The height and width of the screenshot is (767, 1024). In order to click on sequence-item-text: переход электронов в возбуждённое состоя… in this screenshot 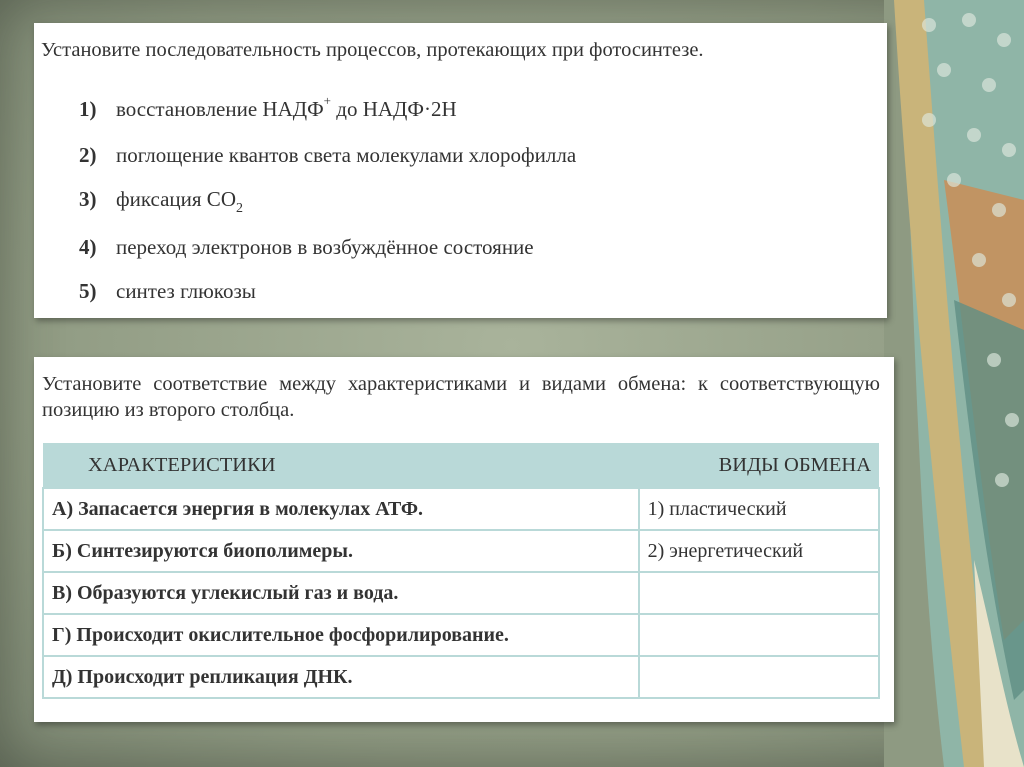, I will do `click(325, 247)`.